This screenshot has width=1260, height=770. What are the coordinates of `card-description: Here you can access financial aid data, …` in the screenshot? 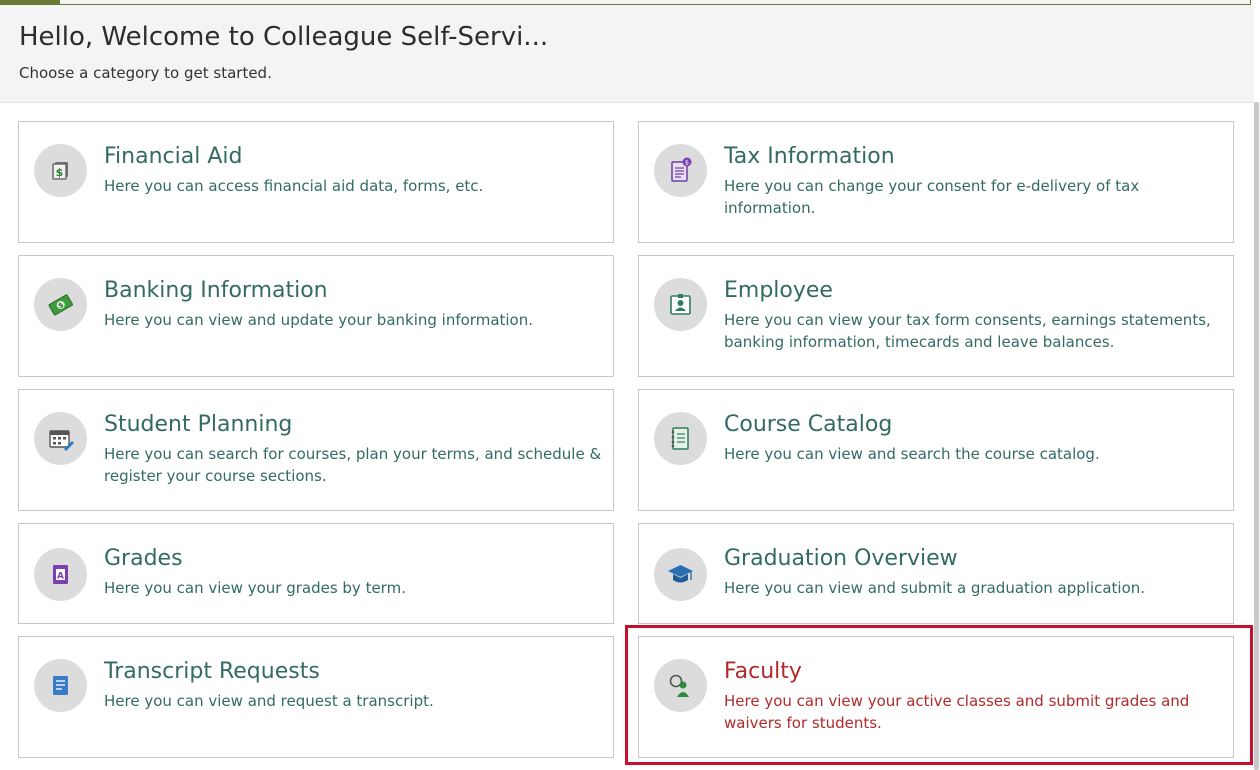 It's located at (294, 186).